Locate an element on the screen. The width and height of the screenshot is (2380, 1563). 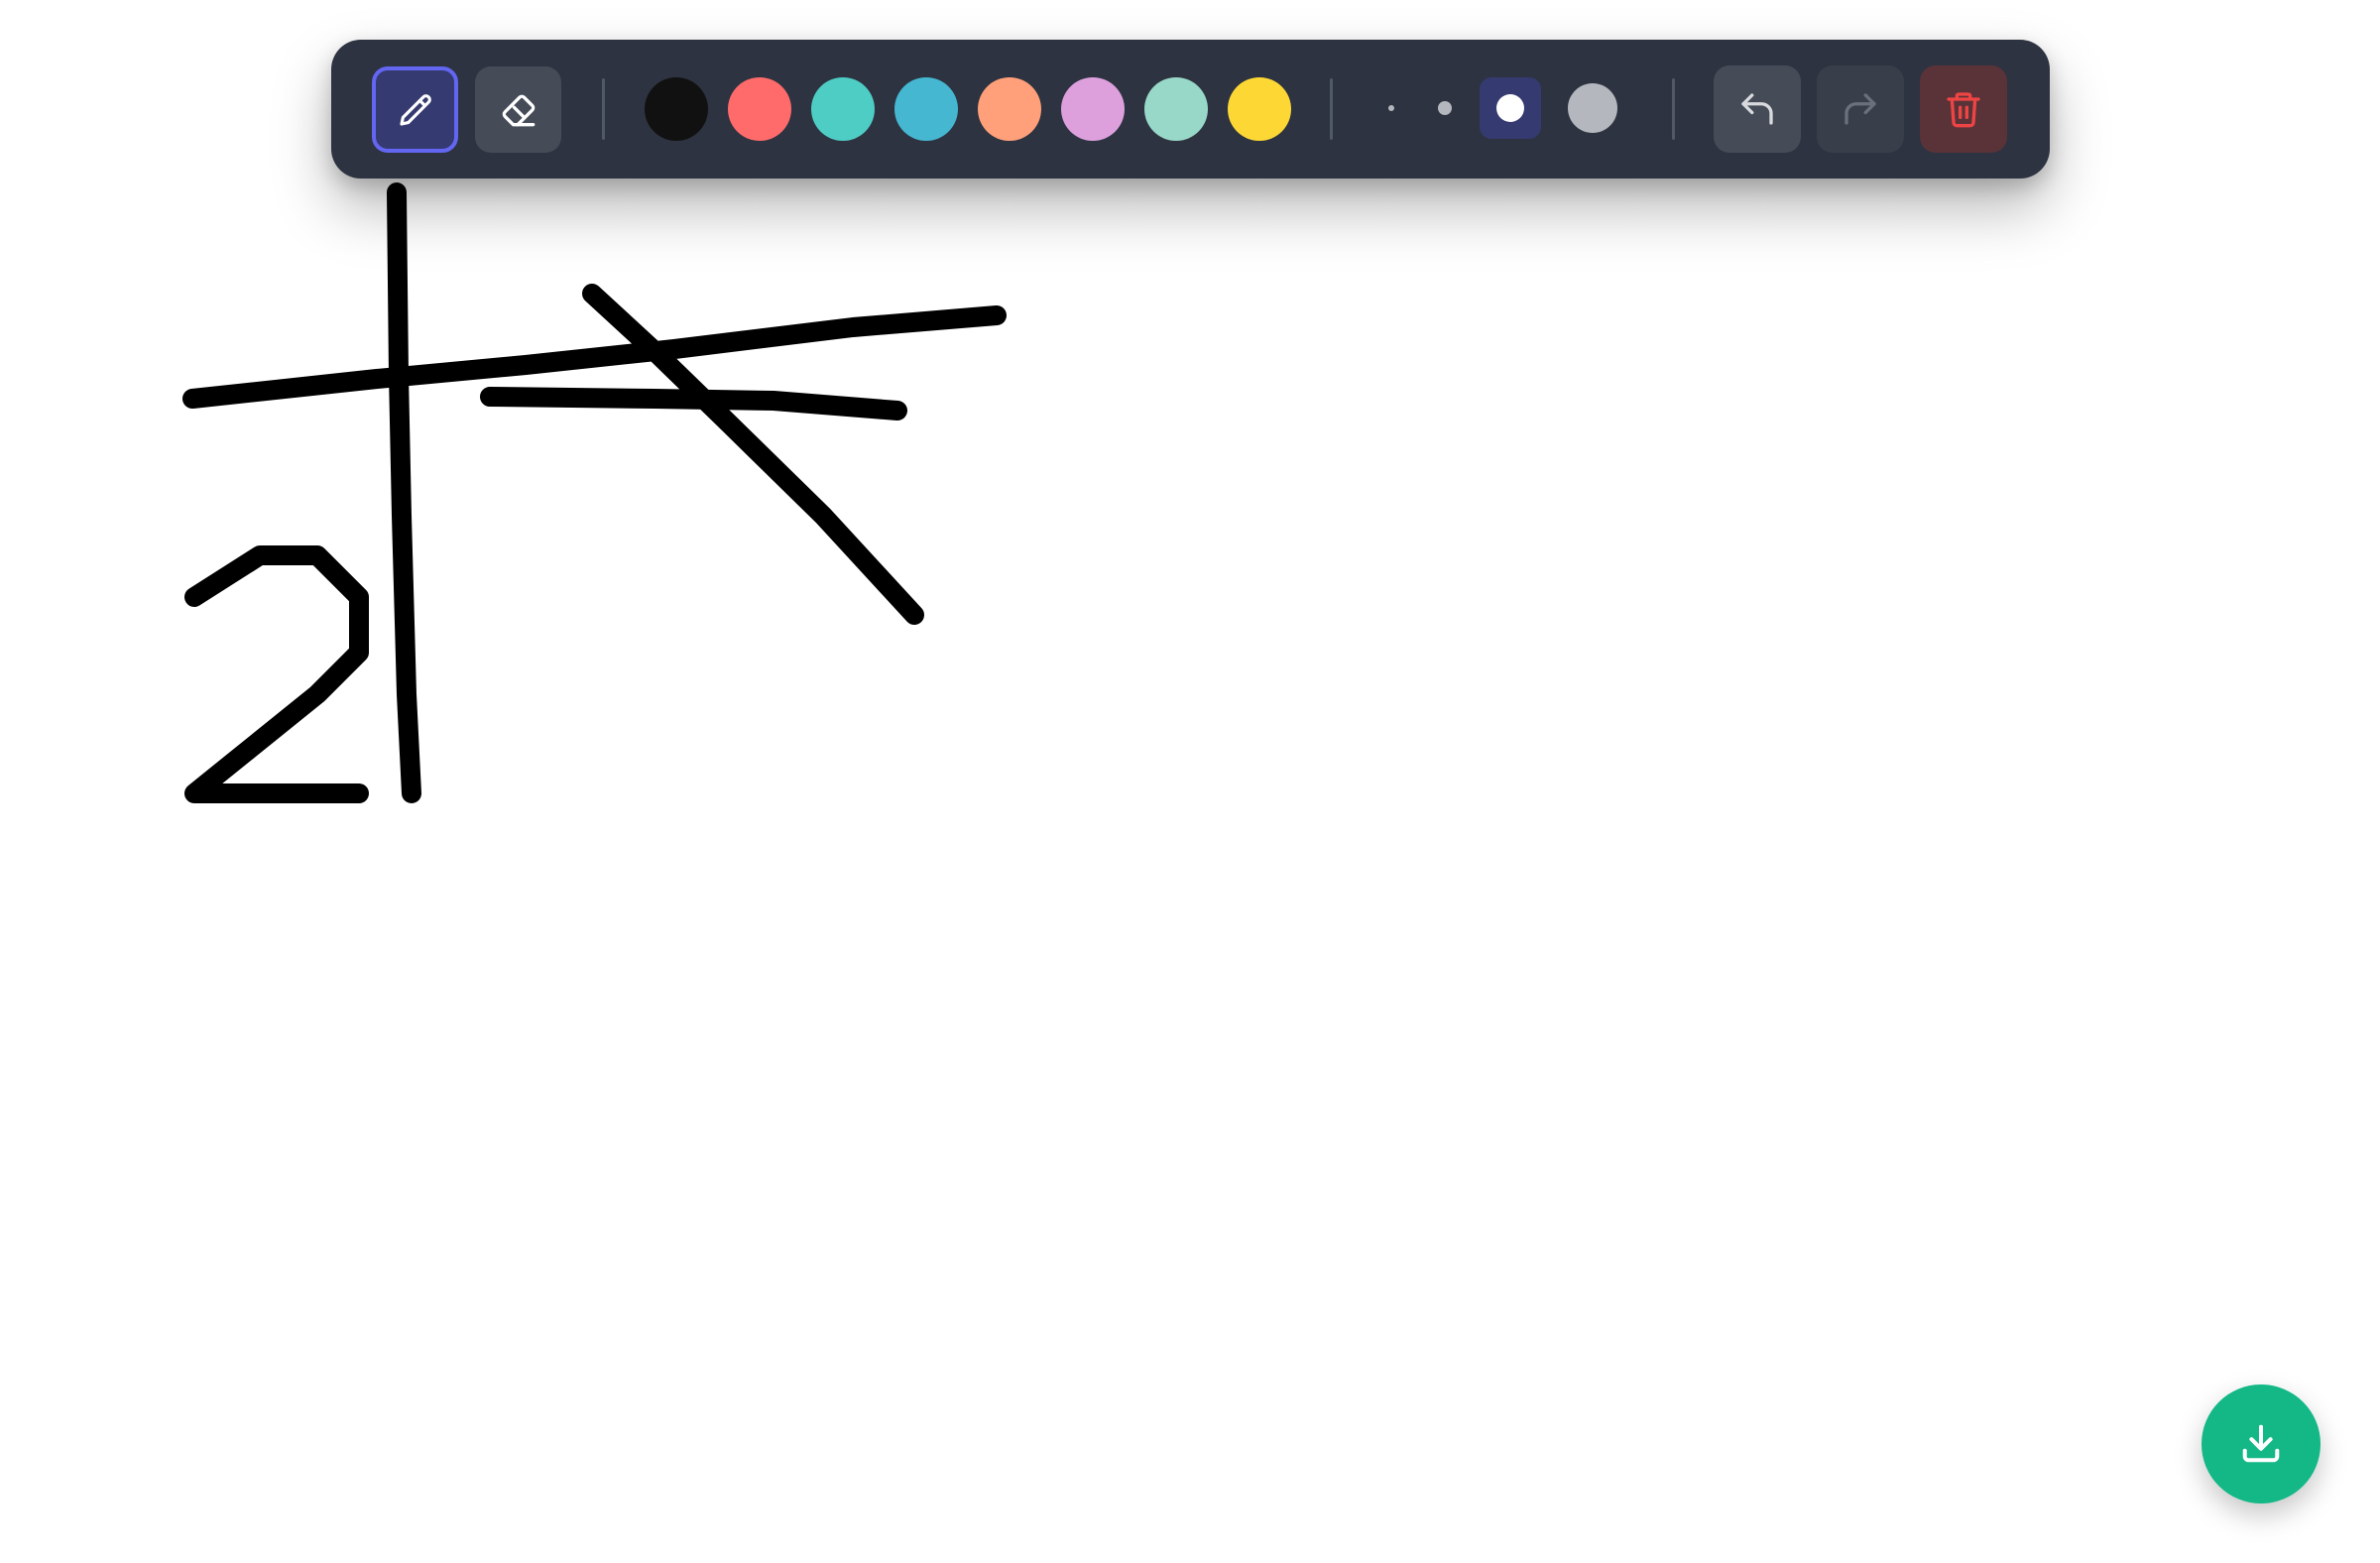
brush-size-small is located at coordinates (1445, 108).